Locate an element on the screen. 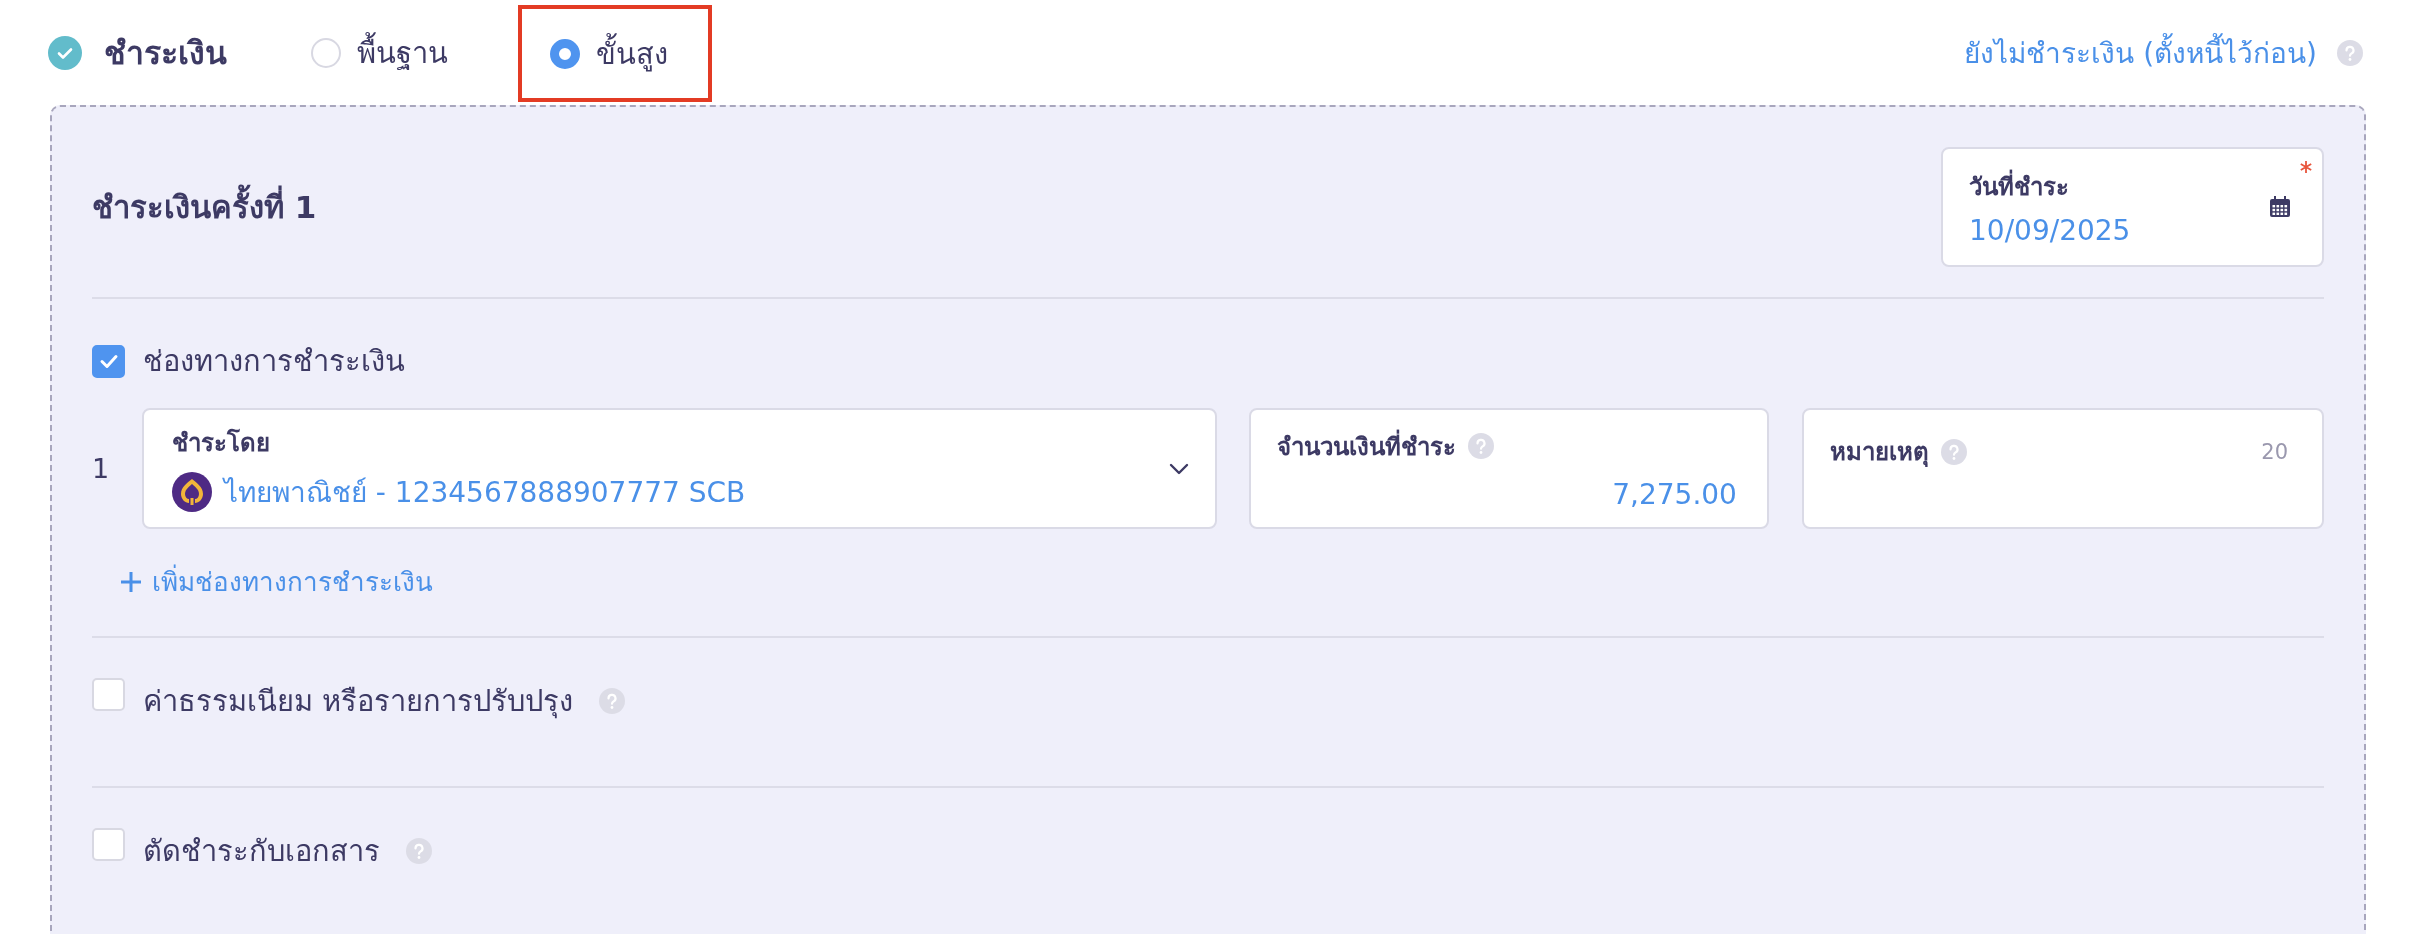 This screenshot has width=2420, height=934. field-label: วันที่ชำระ is located at coordinates (2050, 186).